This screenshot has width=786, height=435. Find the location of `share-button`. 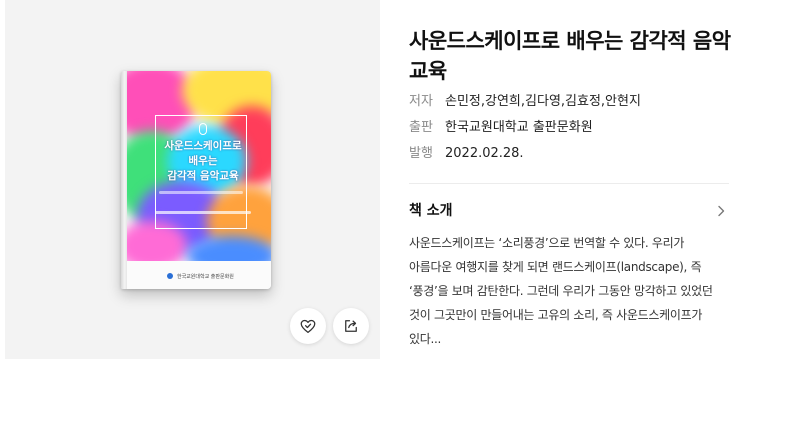

share-button is located at coordinates (351, 326).